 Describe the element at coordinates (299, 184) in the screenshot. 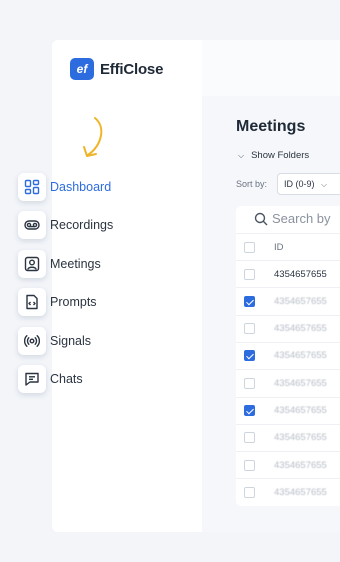

I see `sort-value: ID (0-9)` at that location.